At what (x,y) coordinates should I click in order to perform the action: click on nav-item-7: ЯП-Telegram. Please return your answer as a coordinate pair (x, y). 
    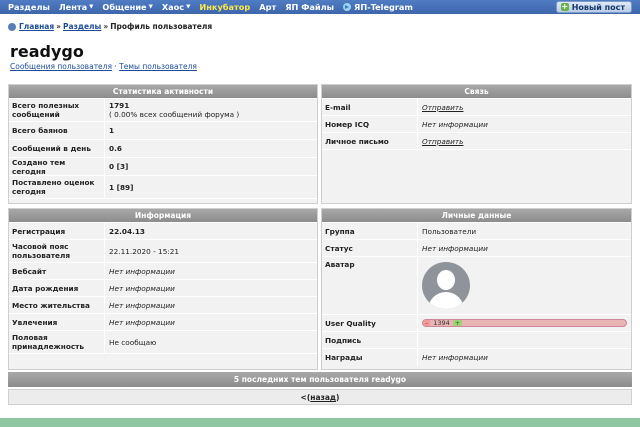
    Looking at the image, I should click on (378, 7).